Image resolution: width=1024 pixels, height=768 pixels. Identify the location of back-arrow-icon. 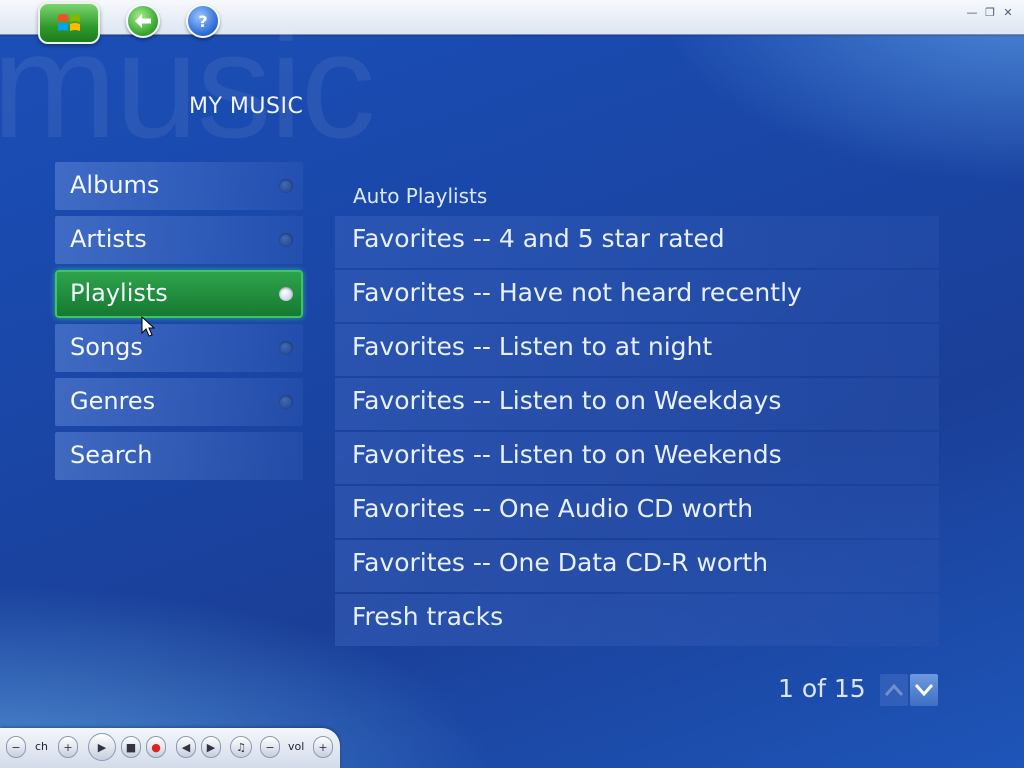
(143, 21).